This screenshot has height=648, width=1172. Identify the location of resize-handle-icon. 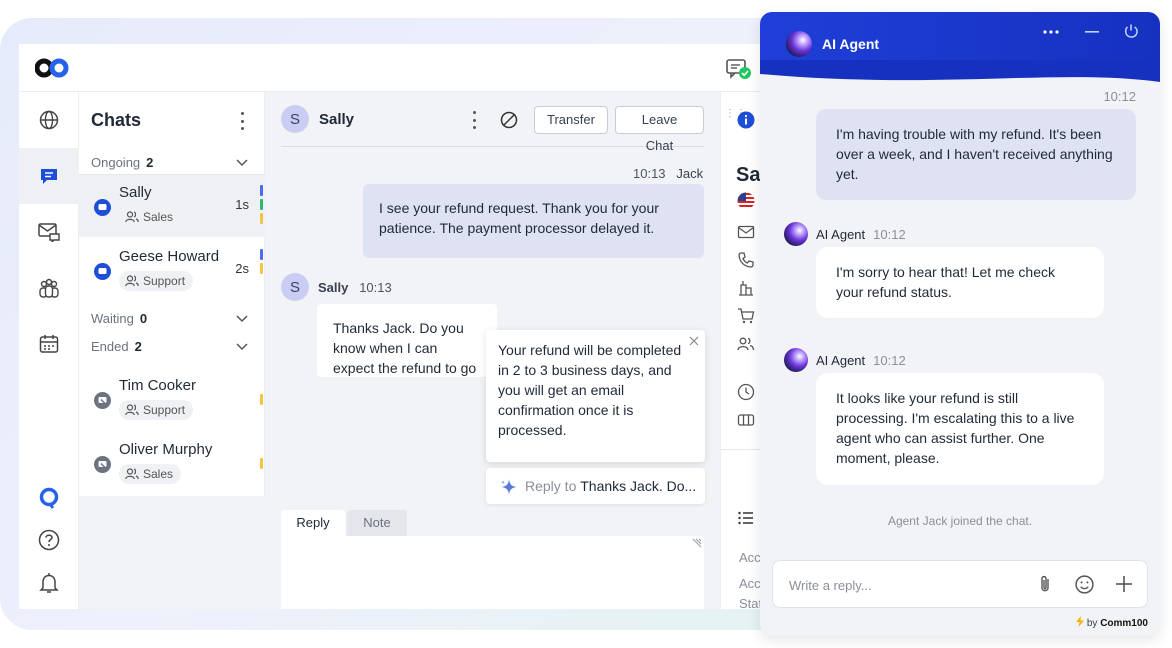
(697, 543).